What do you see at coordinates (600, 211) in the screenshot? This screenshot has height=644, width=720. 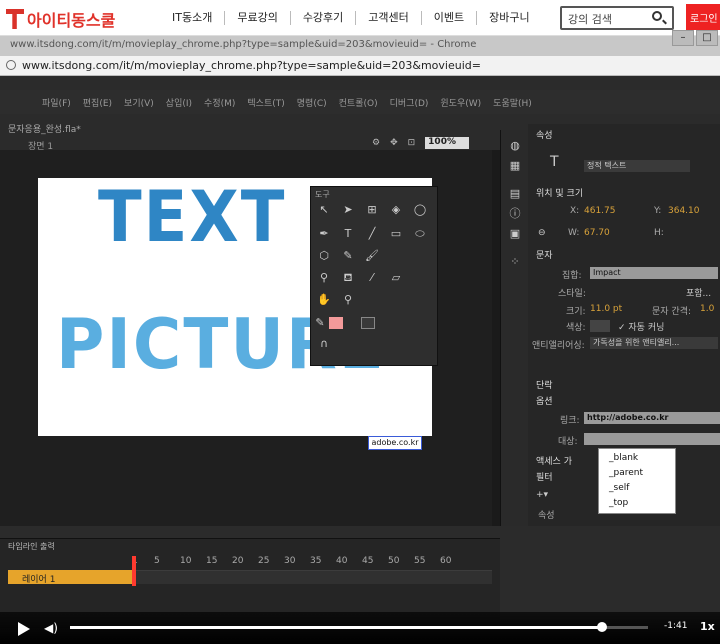 I see `x-value: 461.75` at bounding box center [600, 211].